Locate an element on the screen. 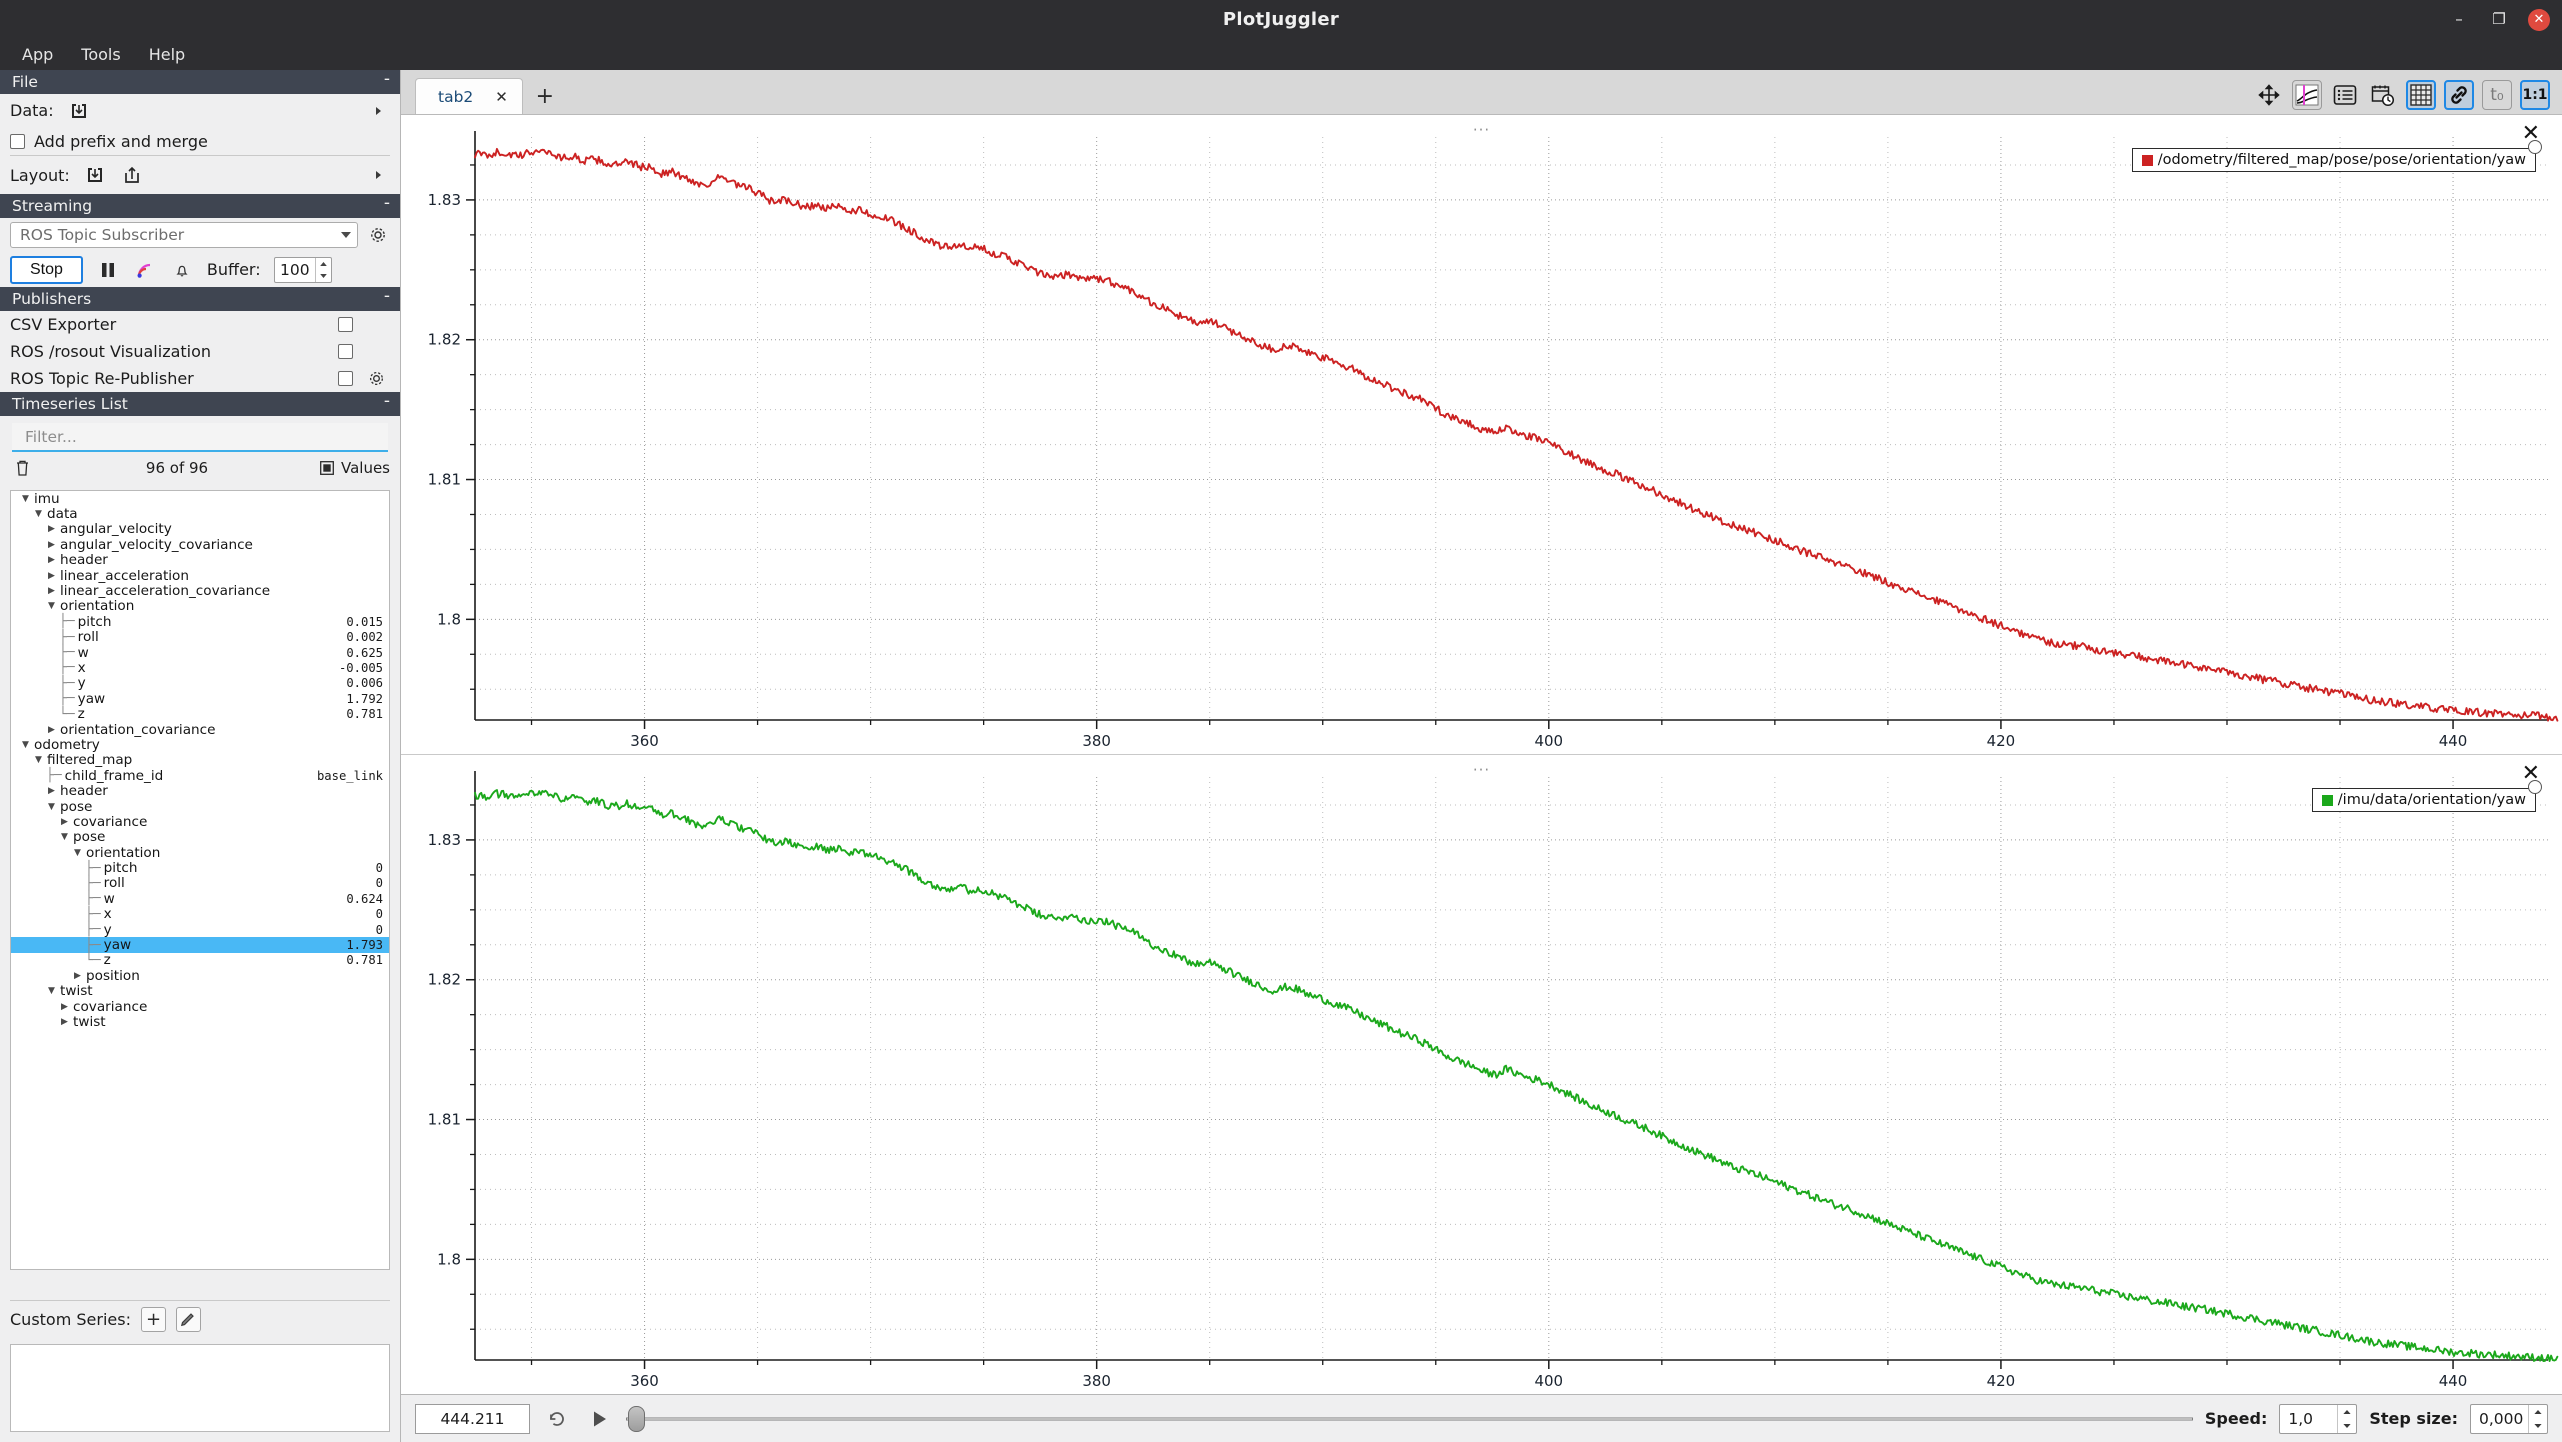  tree-item: ├─ pitch 0 is located at coordinates (200, 868).